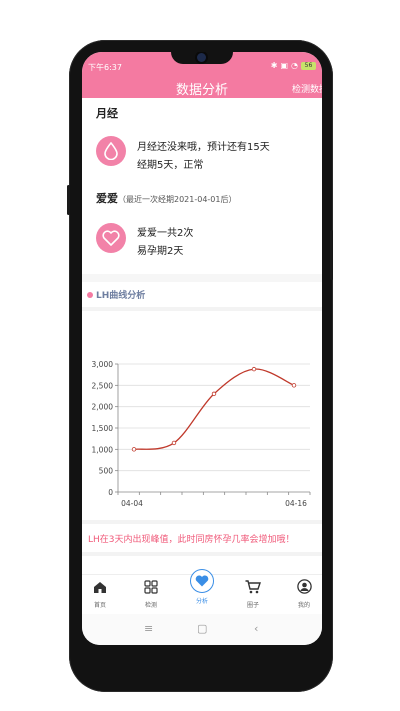 This screenshot has height=711, width=400. I want to click on lh-line-chart: 0 500 1,000 1,500 2,000 2,500 3,000 04-04 04-16, so click(201, 434).